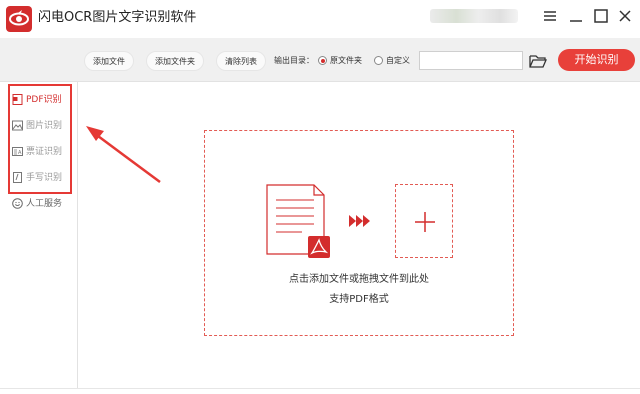 This screenshot has height=394, width=640. Describe the element at coordinates (17, 125) in the screenshot. I see `image-icon` at that location.